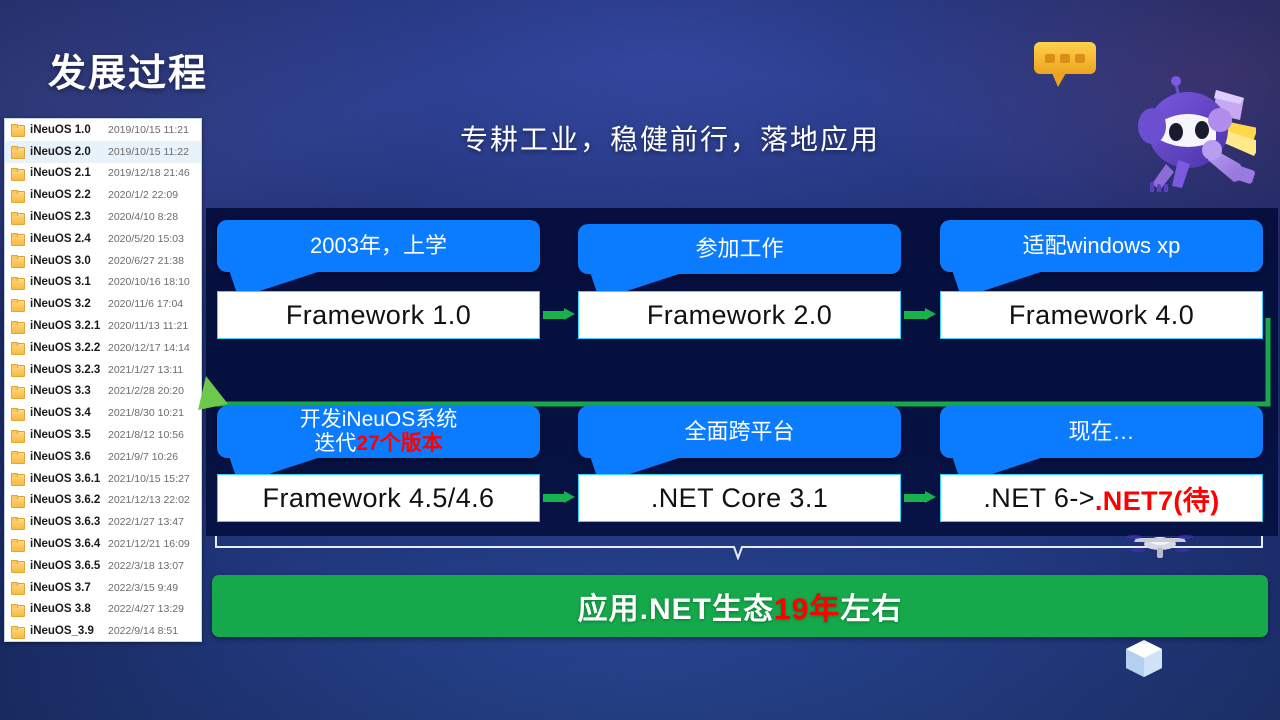 Image resolution: width=1280 pixels, height=720 pixels. Describe the element at coordinates (103, 522) in the screenshot. I see `file-list-item: iNeuOS 3.6.3 2022/1/27 13:47` at that location.